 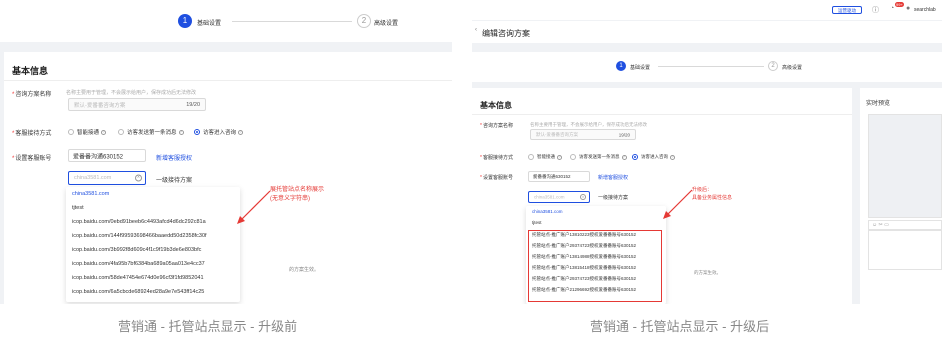 I want to click on caption-before: 营销通 - 托管站点显示 - 升级前, so click(x=208, y=326).